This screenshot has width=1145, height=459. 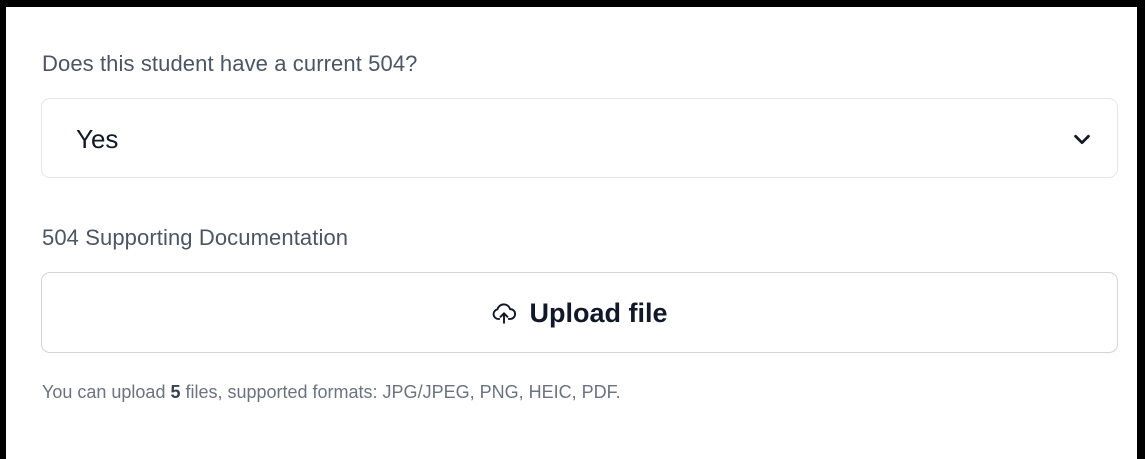 I want to click on current-504-selected-value: Yes, so click(x=97, y=139).